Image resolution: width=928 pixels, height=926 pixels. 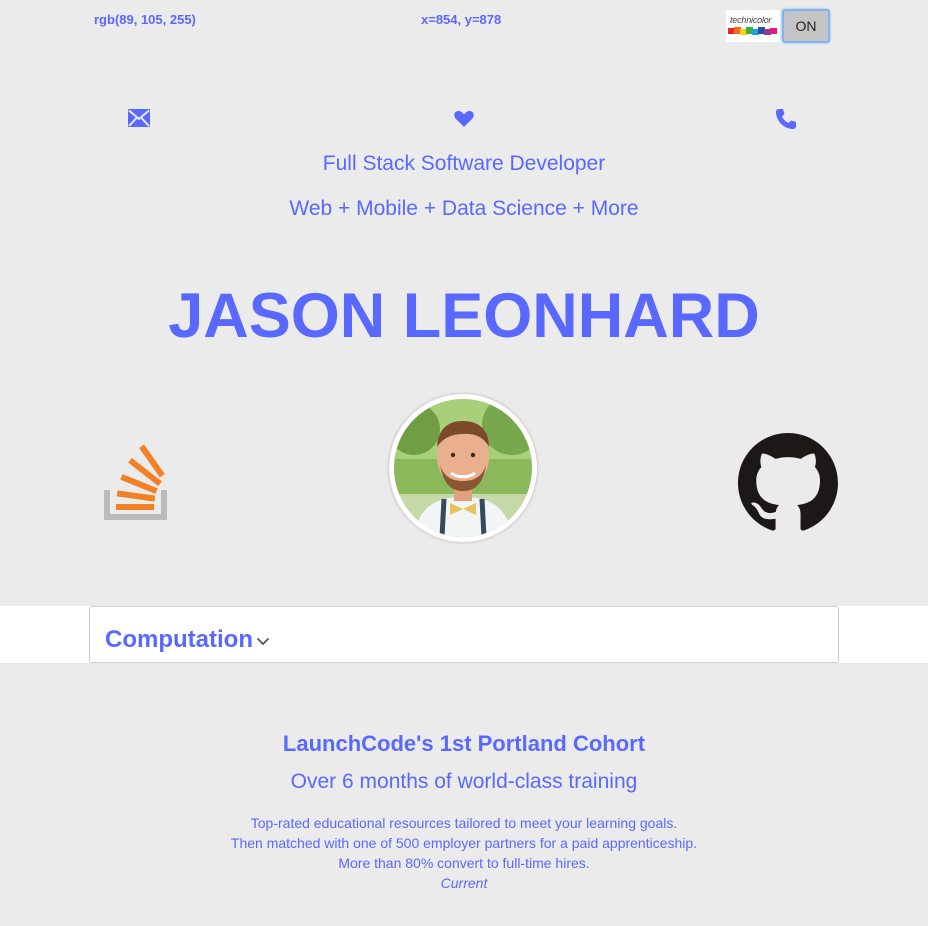 I want to click on accordion-label: Computation, so click(x=179, y=639).